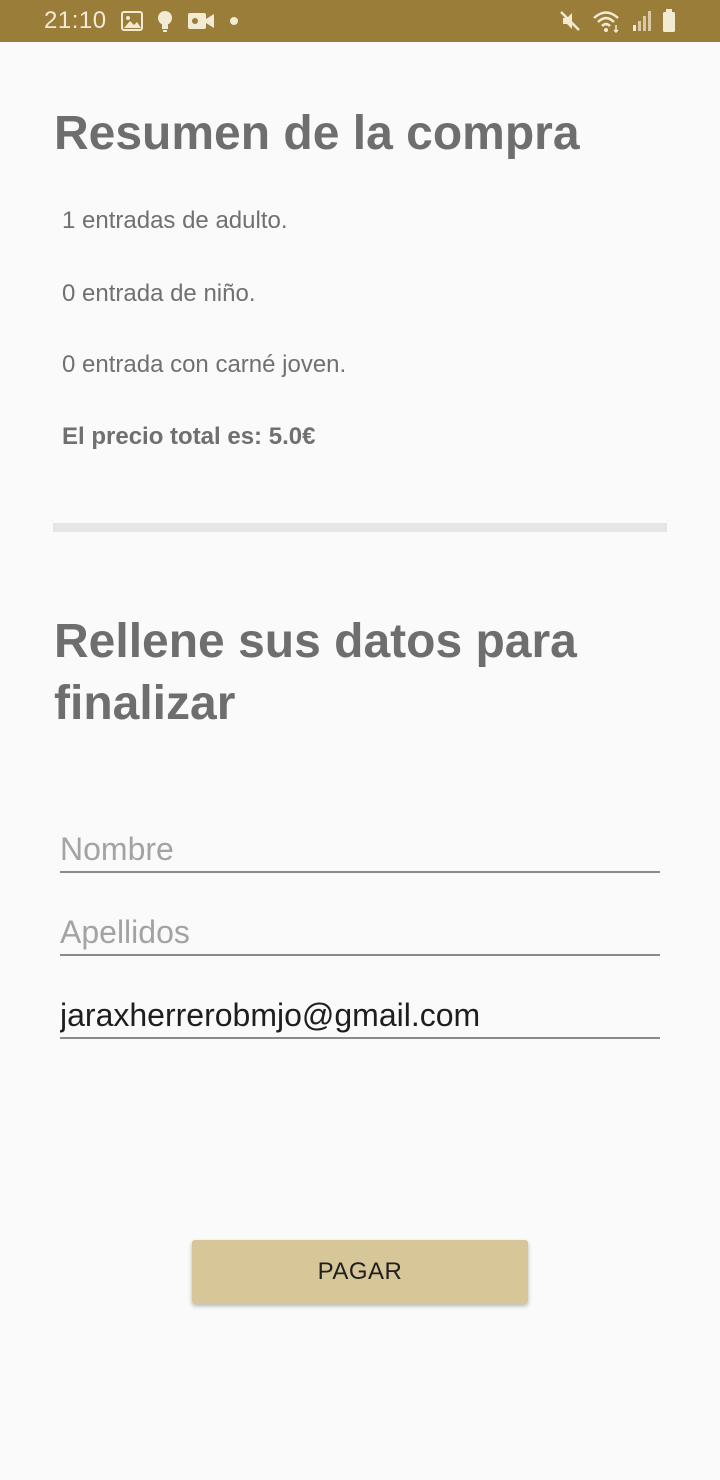 This screenshot has width=720, height=1480. Describe the element at coordinates (669, 21) in the screenshot. I see `battery-icon` at that location.